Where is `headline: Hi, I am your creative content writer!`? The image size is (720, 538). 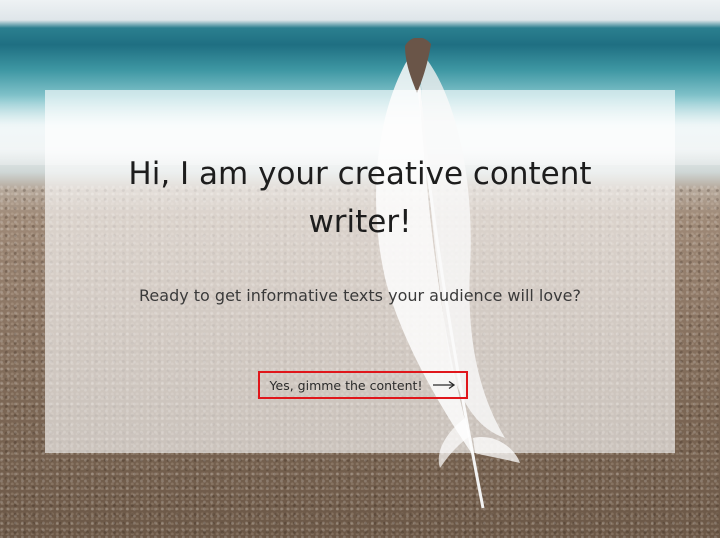 headline: Hi, I am your creative content writer! is located at coordinates (360, 198).